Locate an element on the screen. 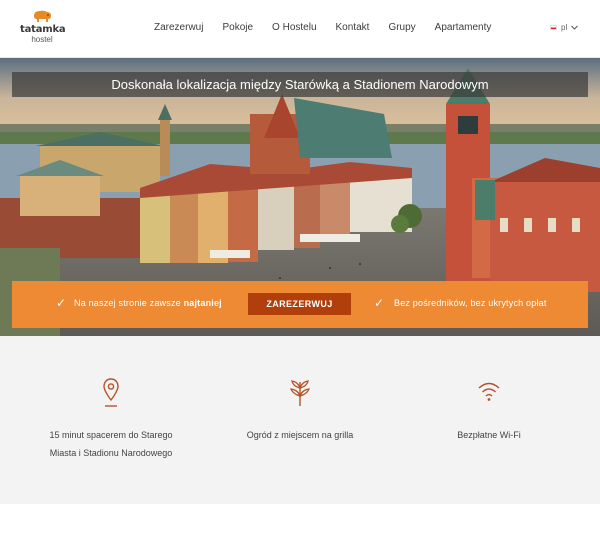 The width and height of the screenshot is (600, 560). feature-garden-text: Ogród z miejscem na grilla is located at coordinates (300, 435).